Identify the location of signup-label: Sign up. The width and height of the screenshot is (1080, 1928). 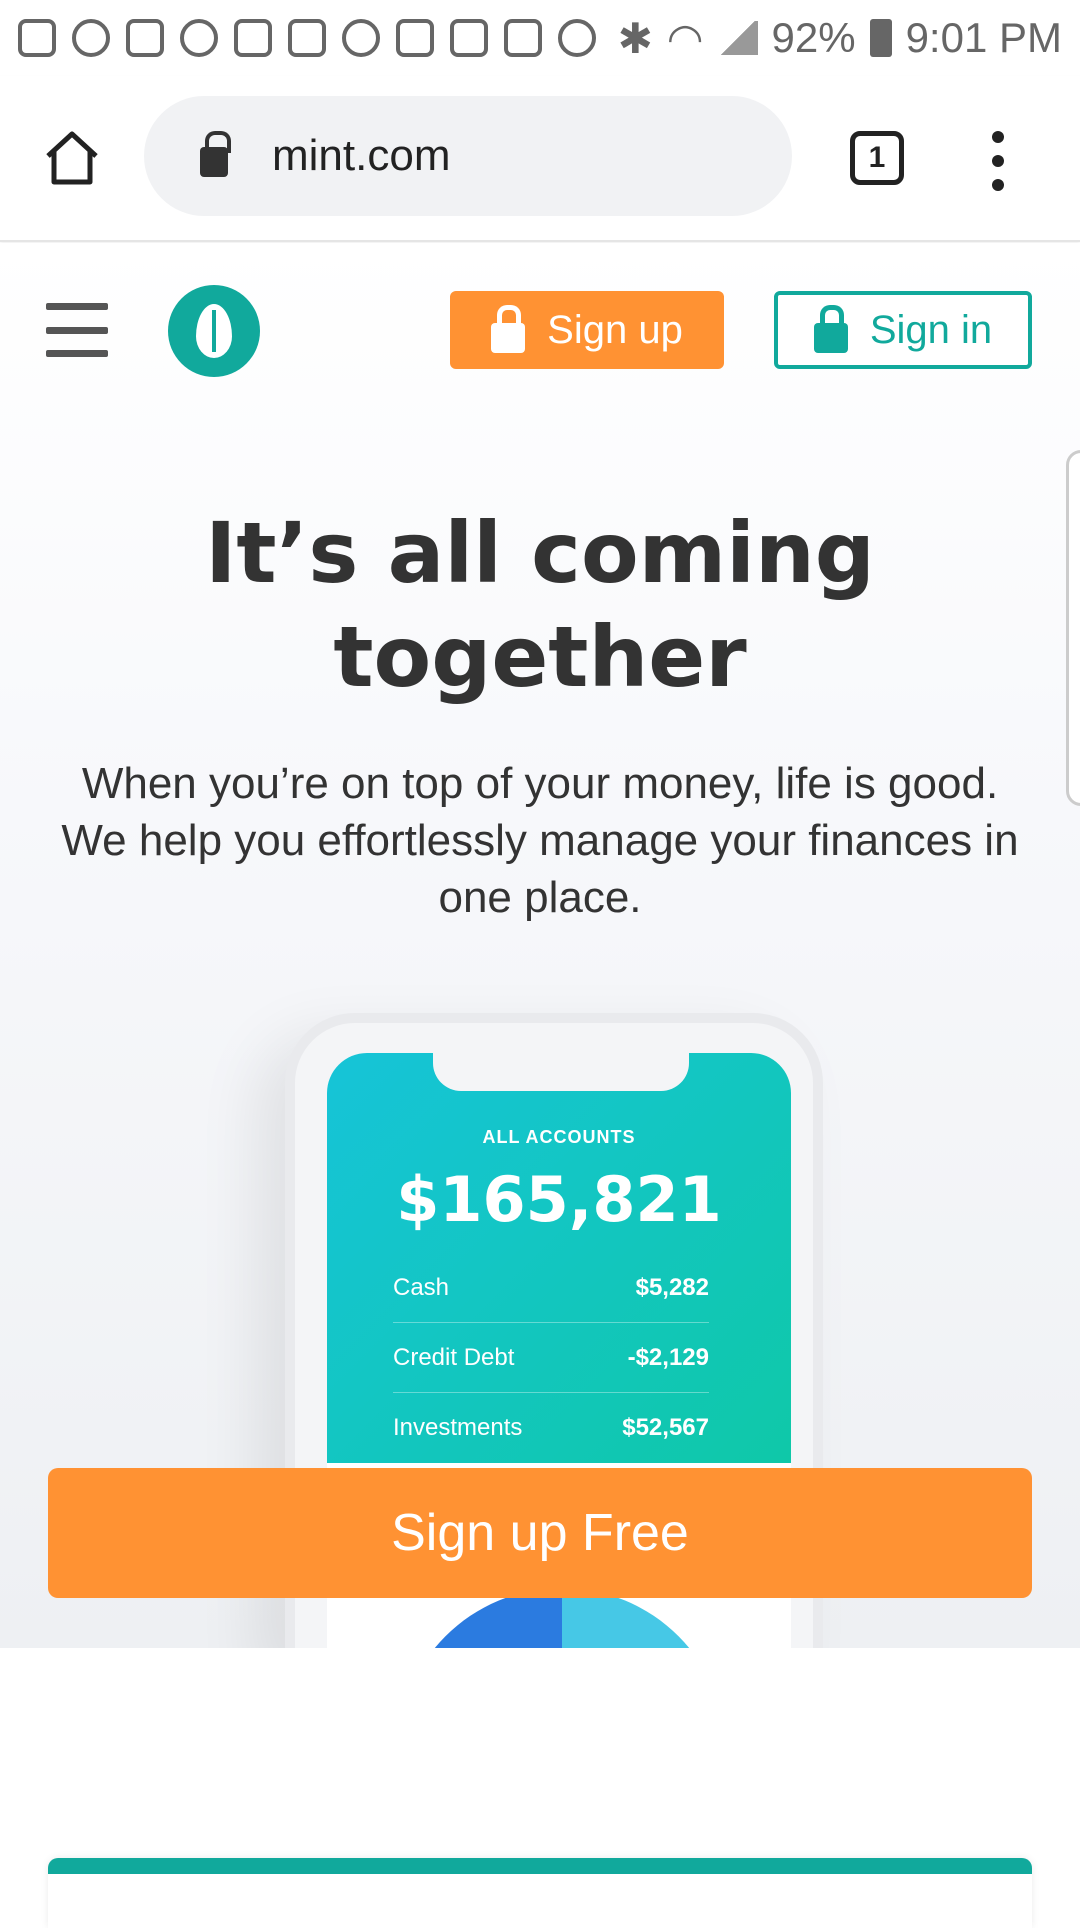
(615, 329).